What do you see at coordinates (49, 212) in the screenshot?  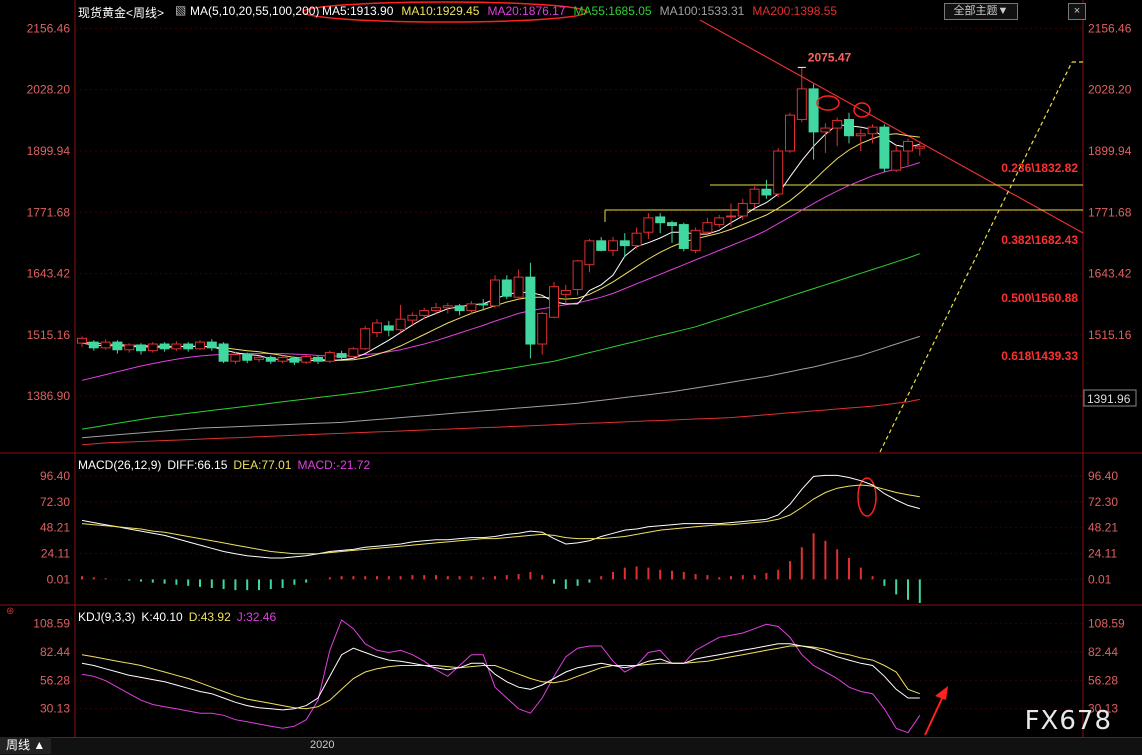 I see `price-tick-left: 1771.68` at bounding box center [49, 212].